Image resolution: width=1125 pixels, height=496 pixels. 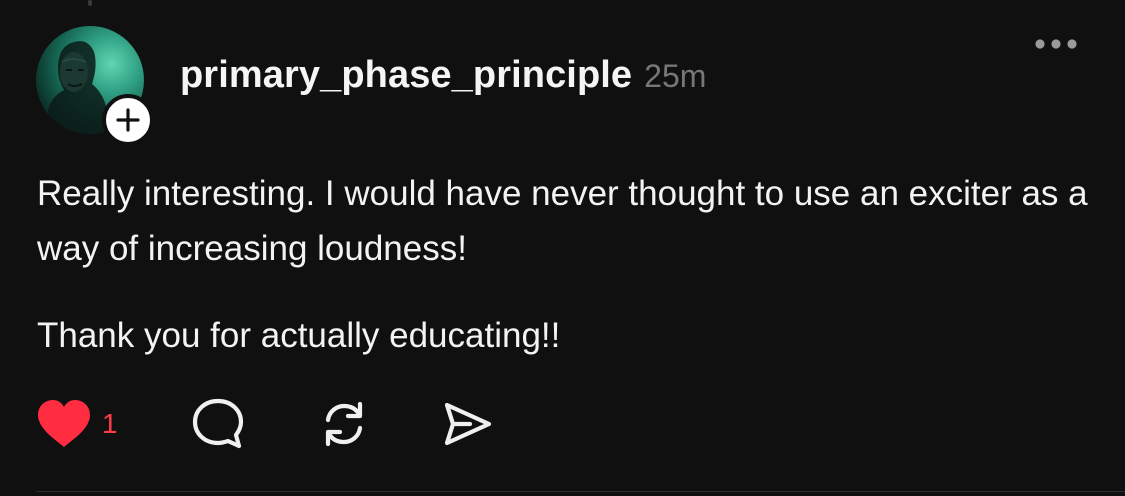 I want to click on like-button: 1, so click(x=77, y=424).